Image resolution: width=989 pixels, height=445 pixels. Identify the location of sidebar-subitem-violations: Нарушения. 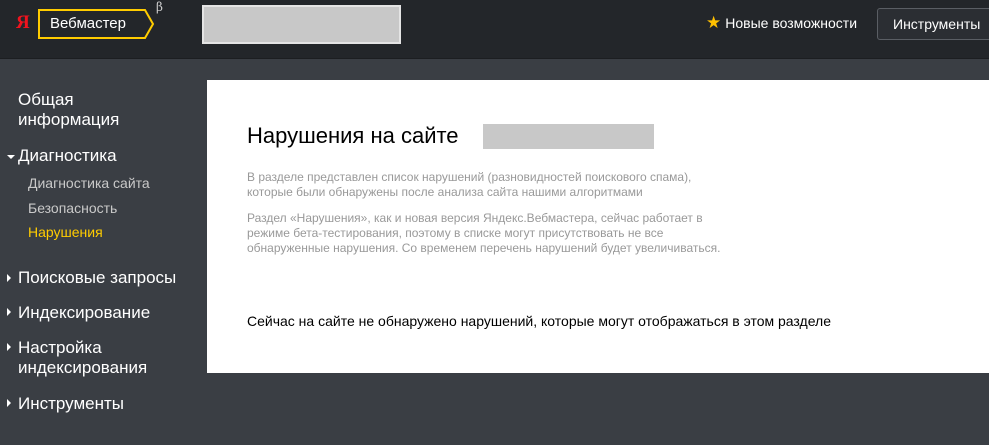
(65, 232).